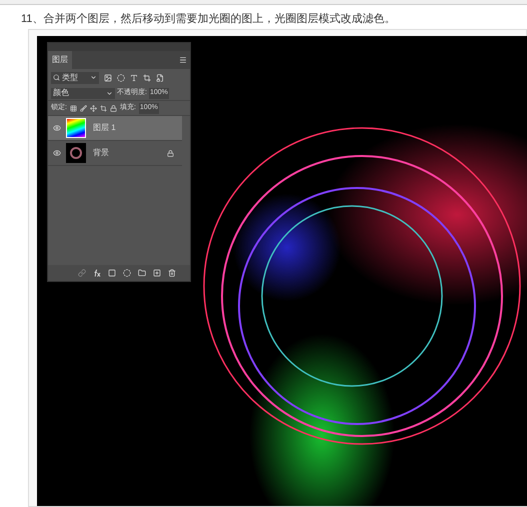 The image size is (527, 507). What do you see at coordinates (101, 153) in the screenshot?
I see `layer-name: 背景` at bounding box center [101, 153].